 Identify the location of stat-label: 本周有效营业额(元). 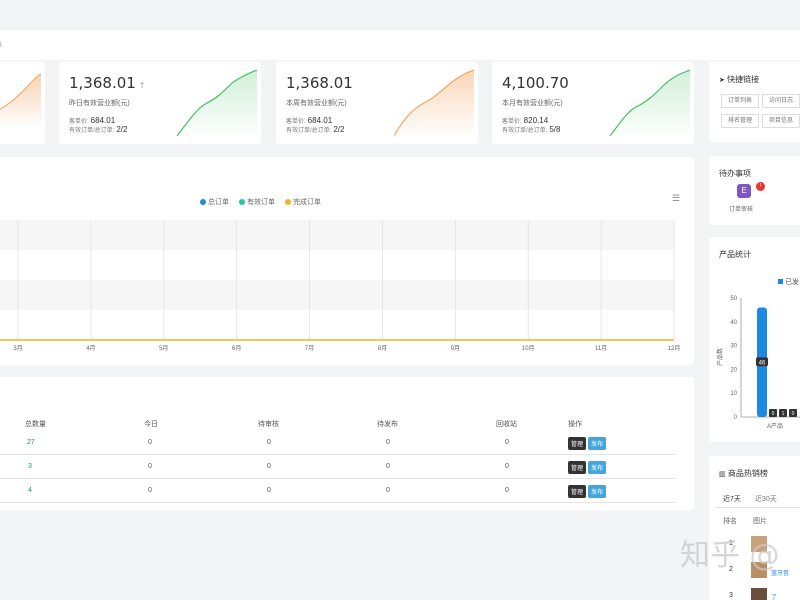
(316, 103).